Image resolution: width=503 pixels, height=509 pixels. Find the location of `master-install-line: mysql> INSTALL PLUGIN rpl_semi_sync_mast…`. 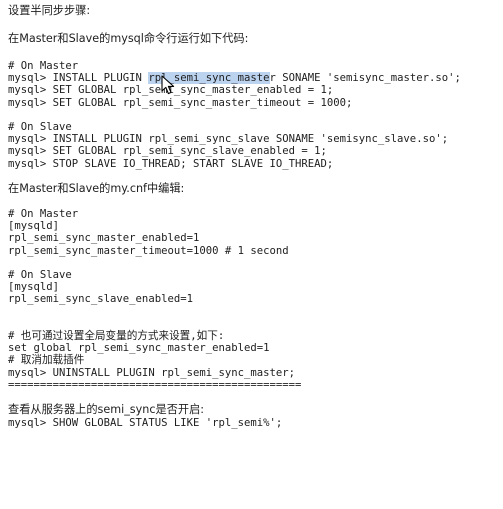

master-install-line: mysql> INSTALL PLUGIN rpl_semi_sync_mast… is located at coordinates (255, 78).